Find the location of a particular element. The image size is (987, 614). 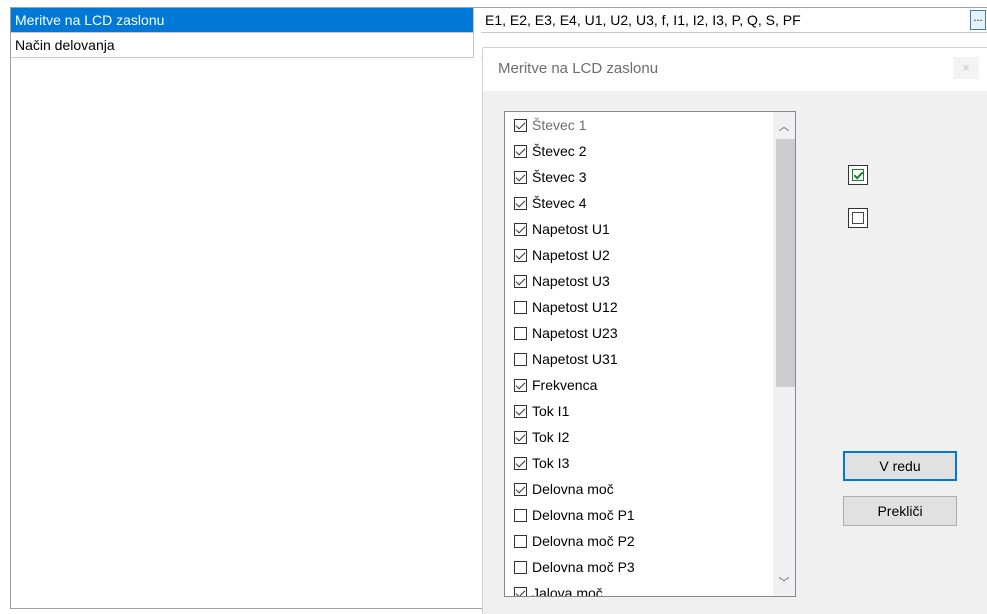

checklist-item-label: Delovna moč P2 is located at coordinates (583, 541).